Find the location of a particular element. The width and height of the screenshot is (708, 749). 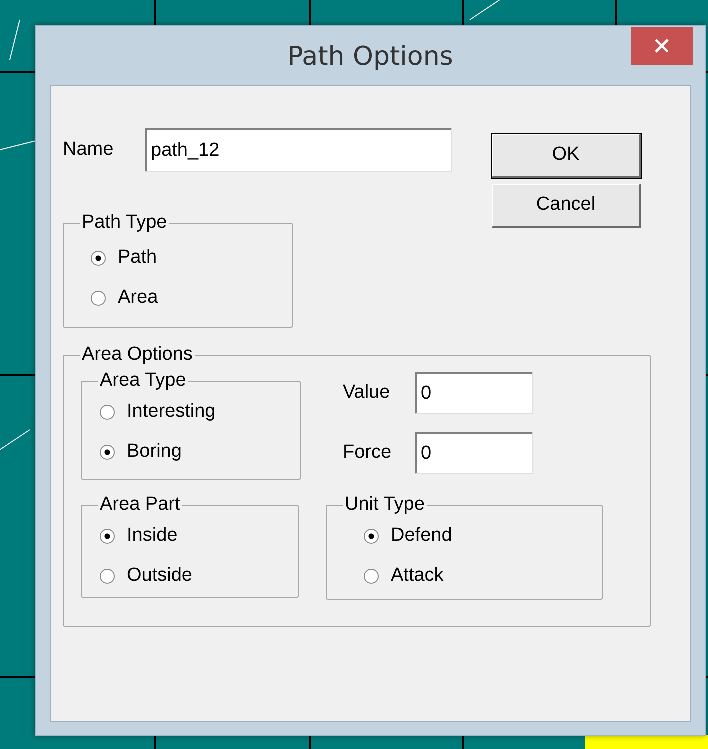

radio-label: Outside is located at coordinates (159, 576).